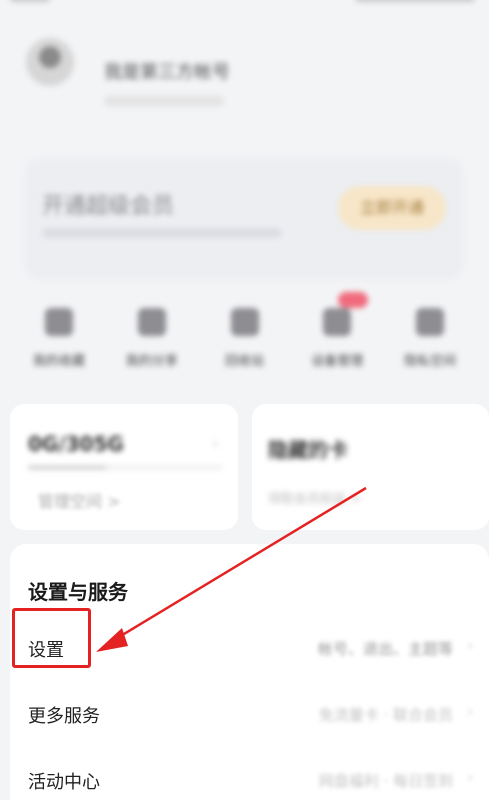 This screenshot has width=489, height=800. Describe the element at coordinates (151, 361) in the screenshot. I see `shortcut-label: 我的分享` at that location.